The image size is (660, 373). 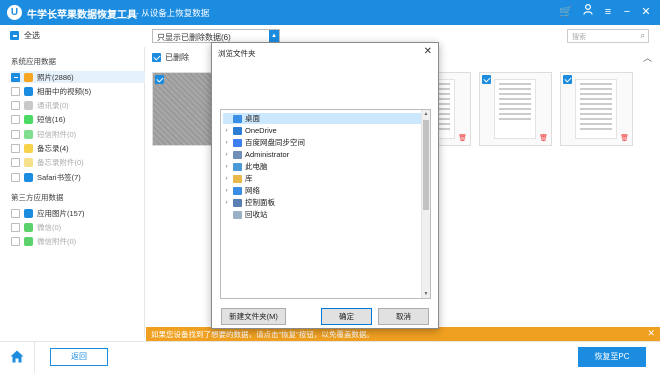 I want to click on search-placeholder: 搜索, so click(x=579, y=37).